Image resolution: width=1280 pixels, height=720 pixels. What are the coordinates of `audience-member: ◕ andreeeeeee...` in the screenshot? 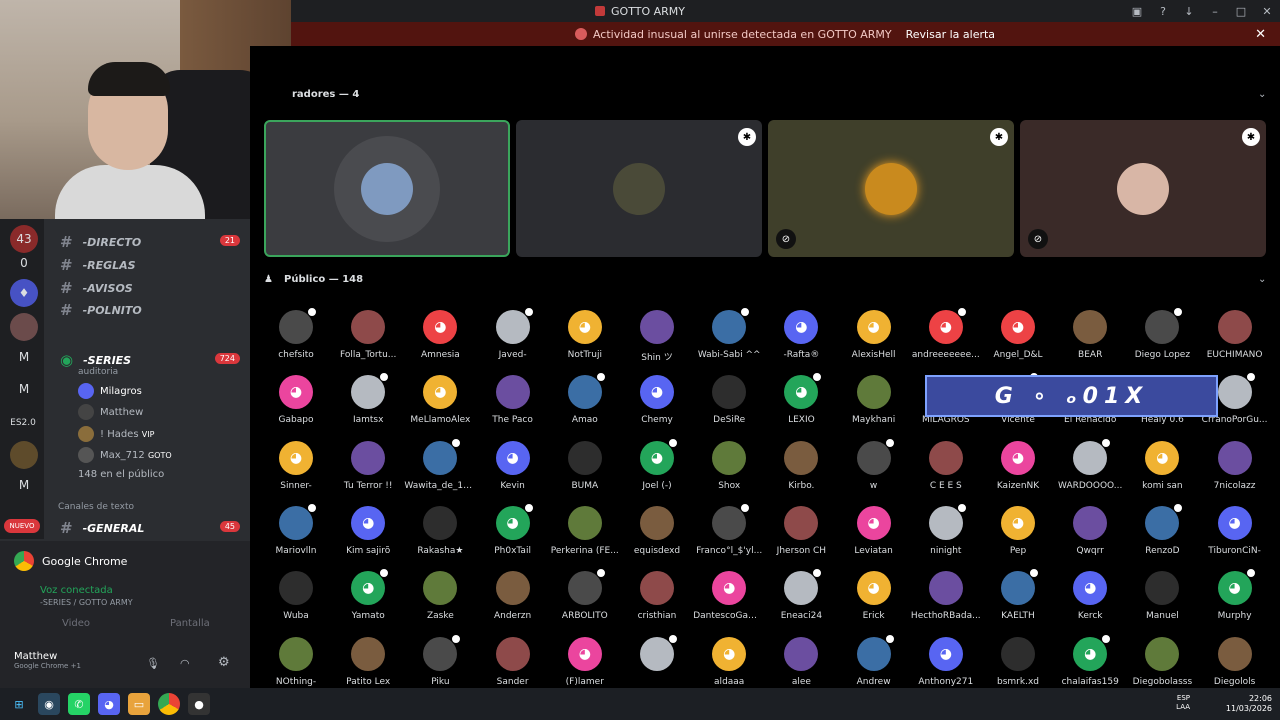 It's located at (946, 339).